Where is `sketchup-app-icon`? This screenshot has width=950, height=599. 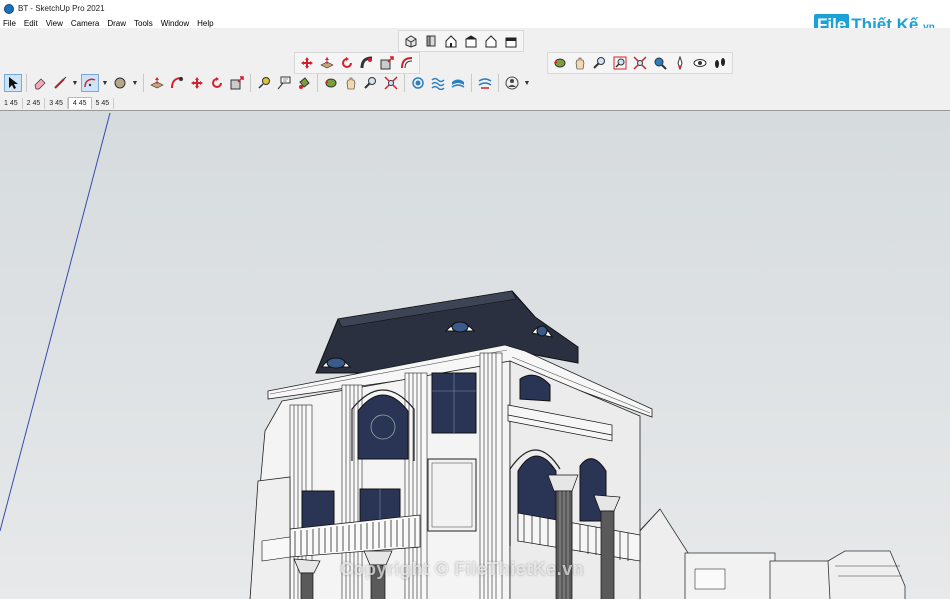
sketchup-app-icon is located at coordinates (9, 8).